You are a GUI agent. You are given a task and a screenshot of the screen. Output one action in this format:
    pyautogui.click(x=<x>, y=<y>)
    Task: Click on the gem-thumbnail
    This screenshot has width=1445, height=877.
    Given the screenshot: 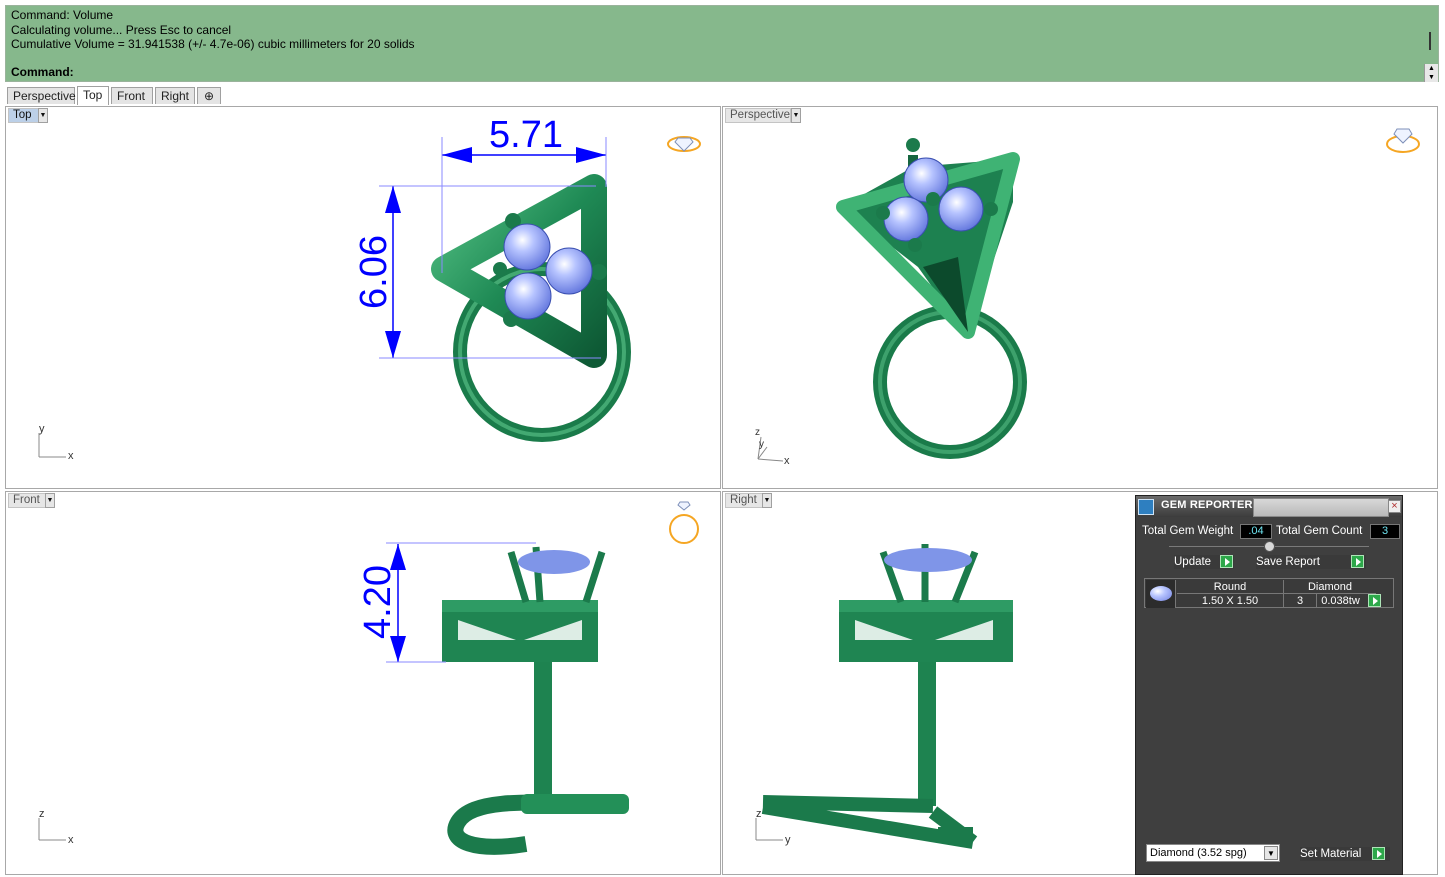 What is the action you would take?
    pyautogui.click(x=1161, y=594)
    